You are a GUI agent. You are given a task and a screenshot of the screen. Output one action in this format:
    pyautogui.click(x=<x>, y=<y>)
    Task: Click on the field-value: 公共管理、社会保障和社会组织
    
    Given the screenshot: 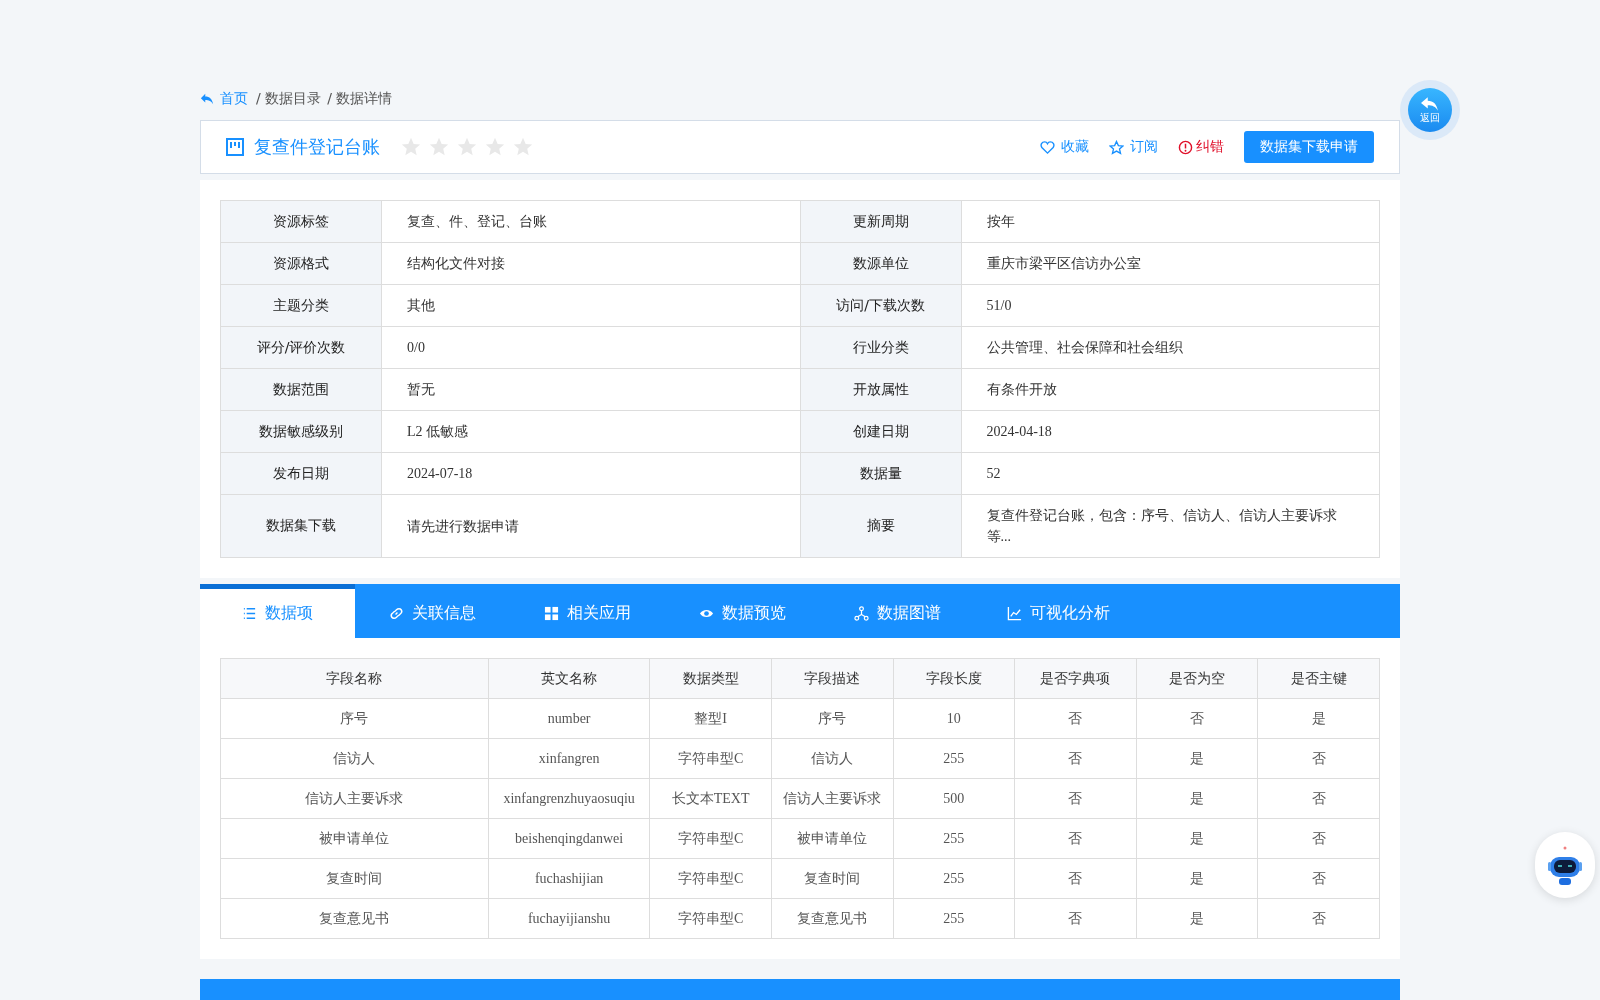 What is the action you would take?
    pyautogui.click(x=1084, y=348)
    